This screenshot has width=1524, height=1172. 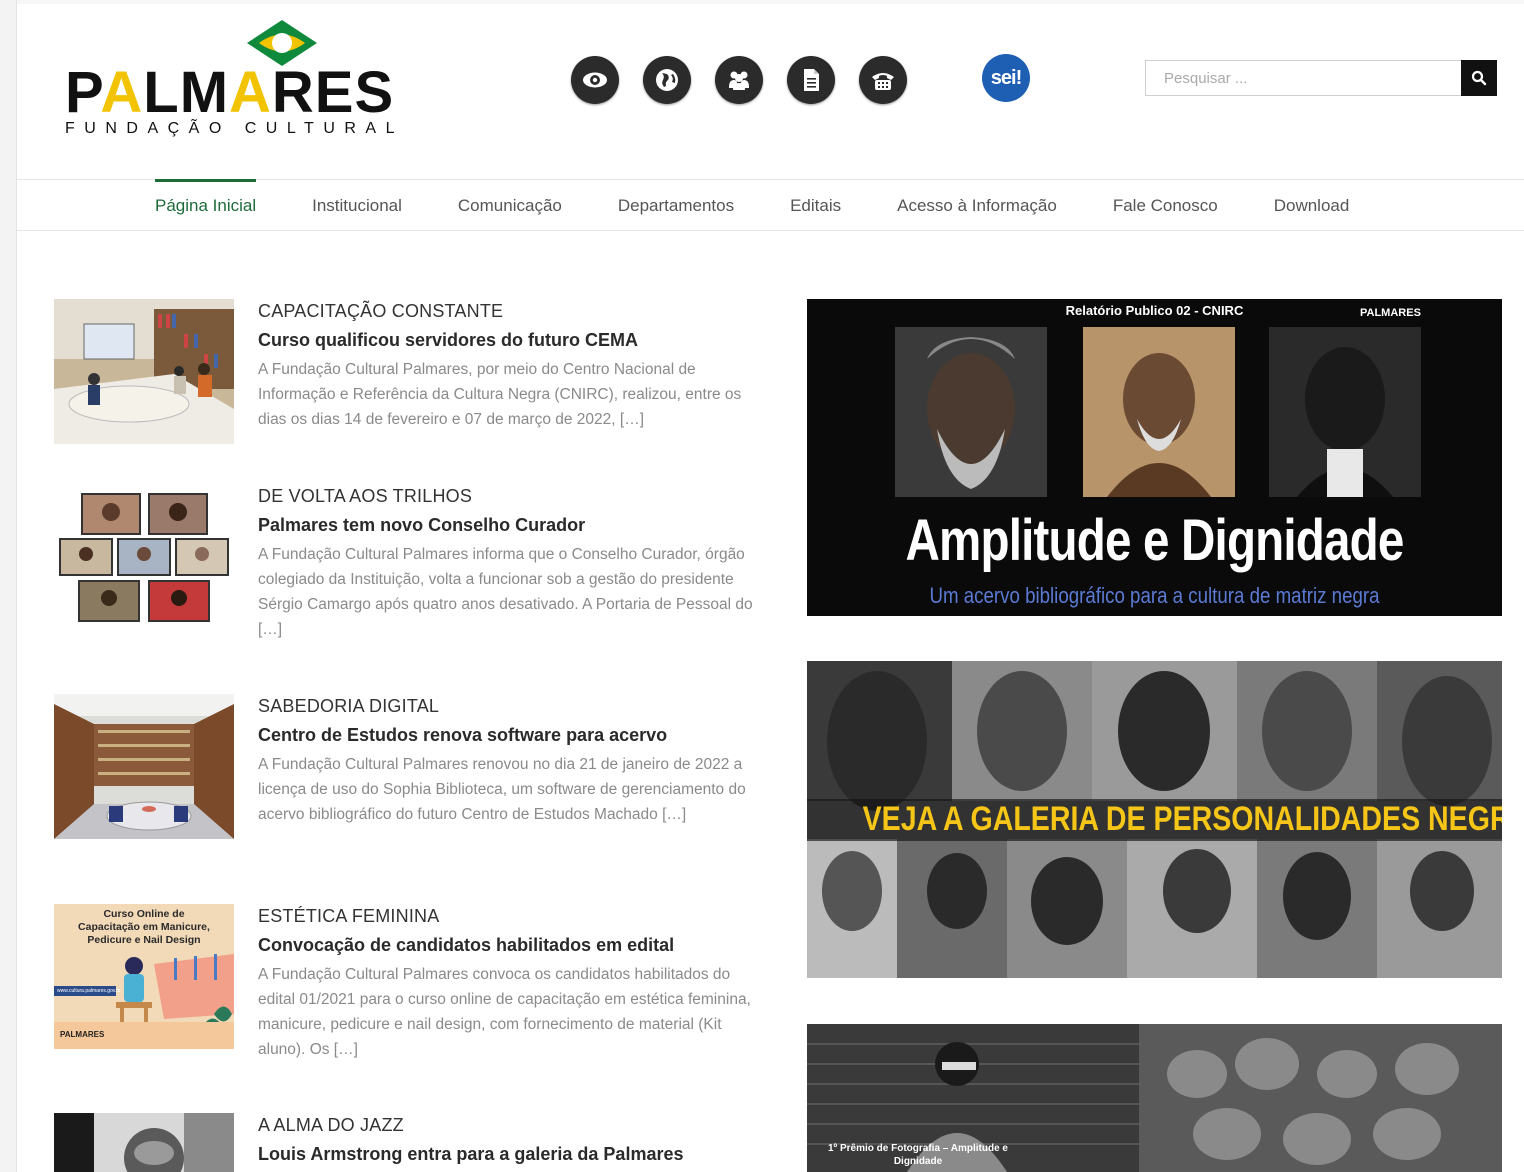 I want to click on logo-wordmark: PALMARES, so click(x=230, y=92).